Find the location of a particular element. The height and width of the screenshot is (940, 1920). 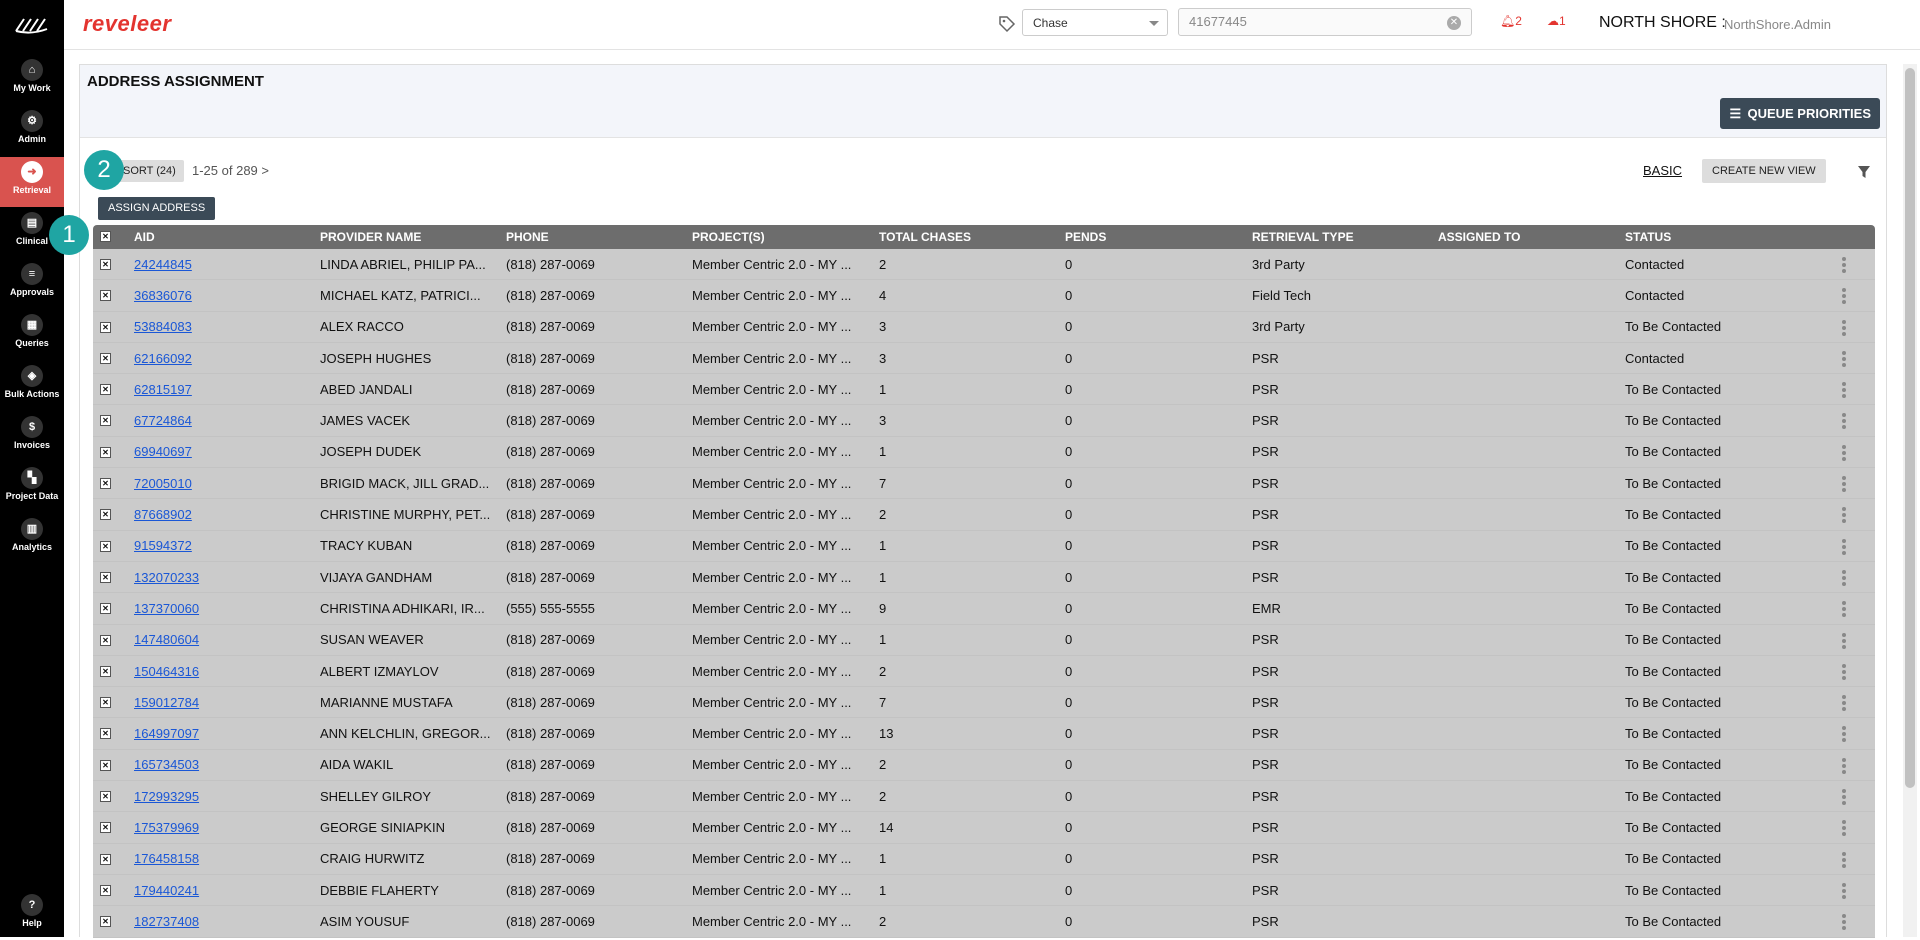

column-header-pends: PENDS is located at coordinates (1140, 237).